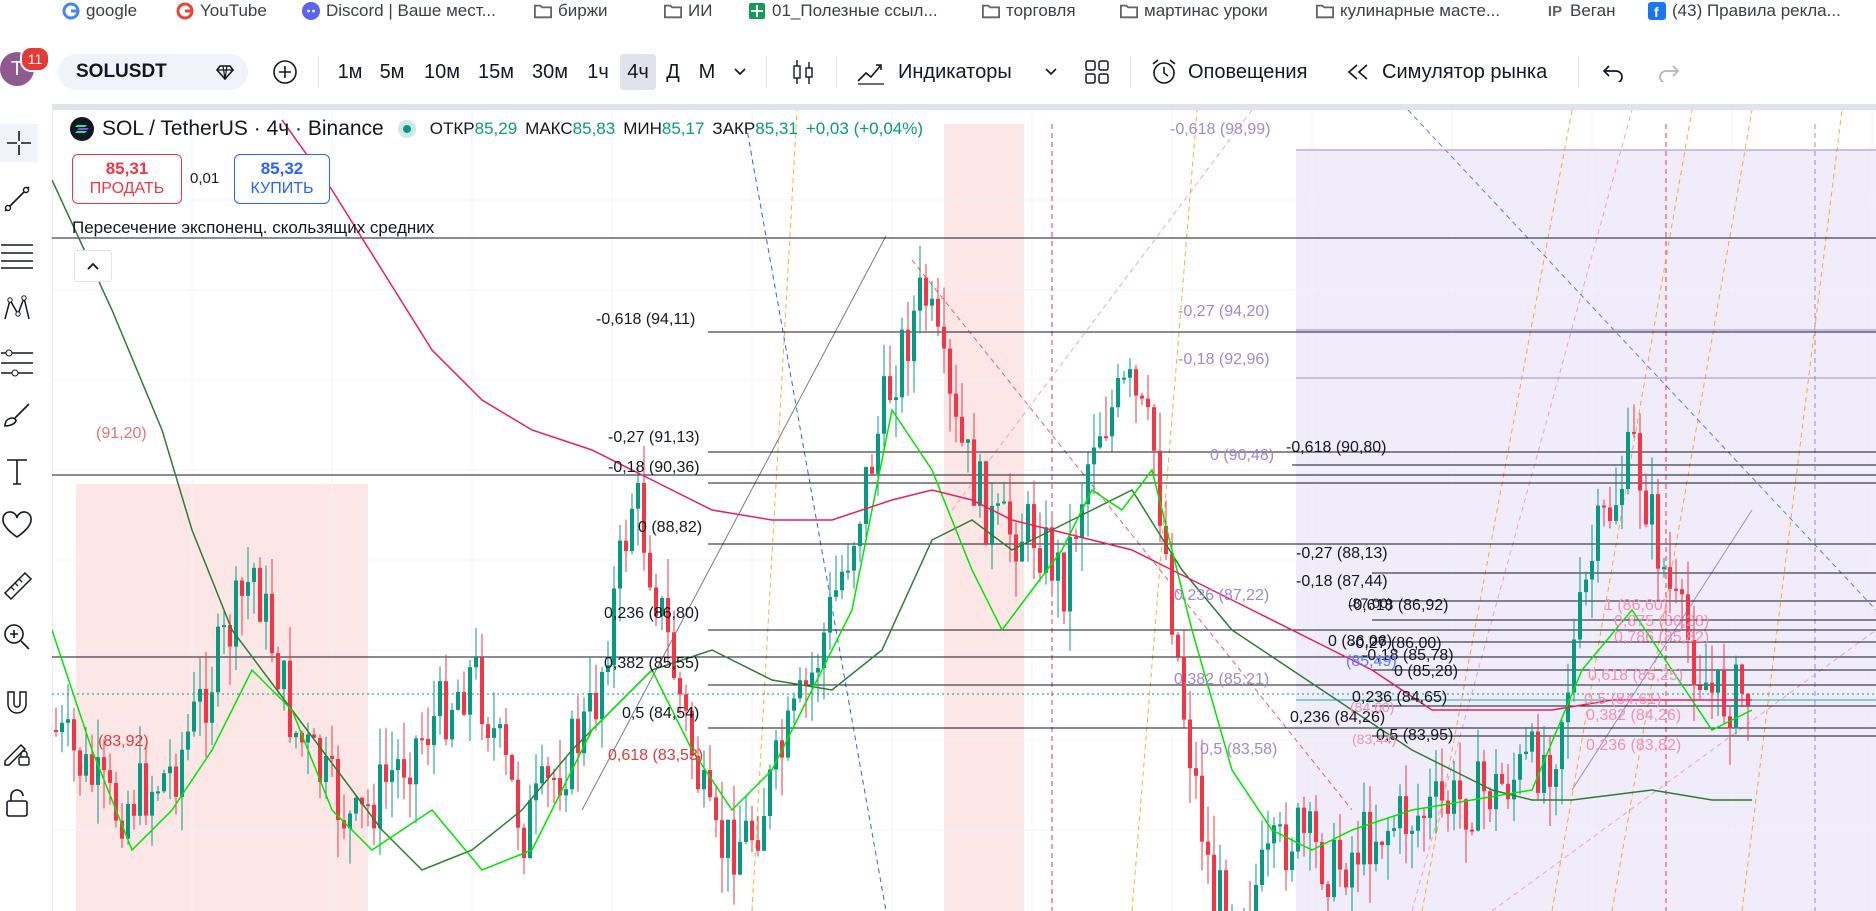  What do you see at coordinates (17, 753) in the screenshot?
I see `lock-drawing-tool` at bounding box center [17, 753].